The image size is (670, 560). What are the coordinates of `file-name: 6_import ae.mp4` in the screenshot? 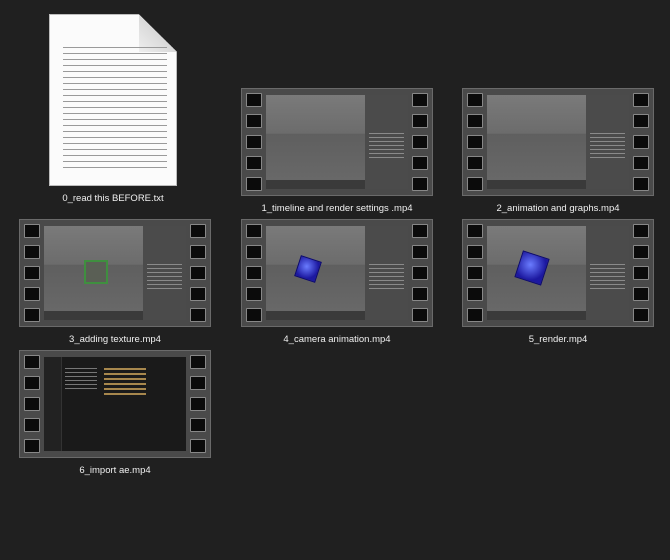 It's located at (115, 470).